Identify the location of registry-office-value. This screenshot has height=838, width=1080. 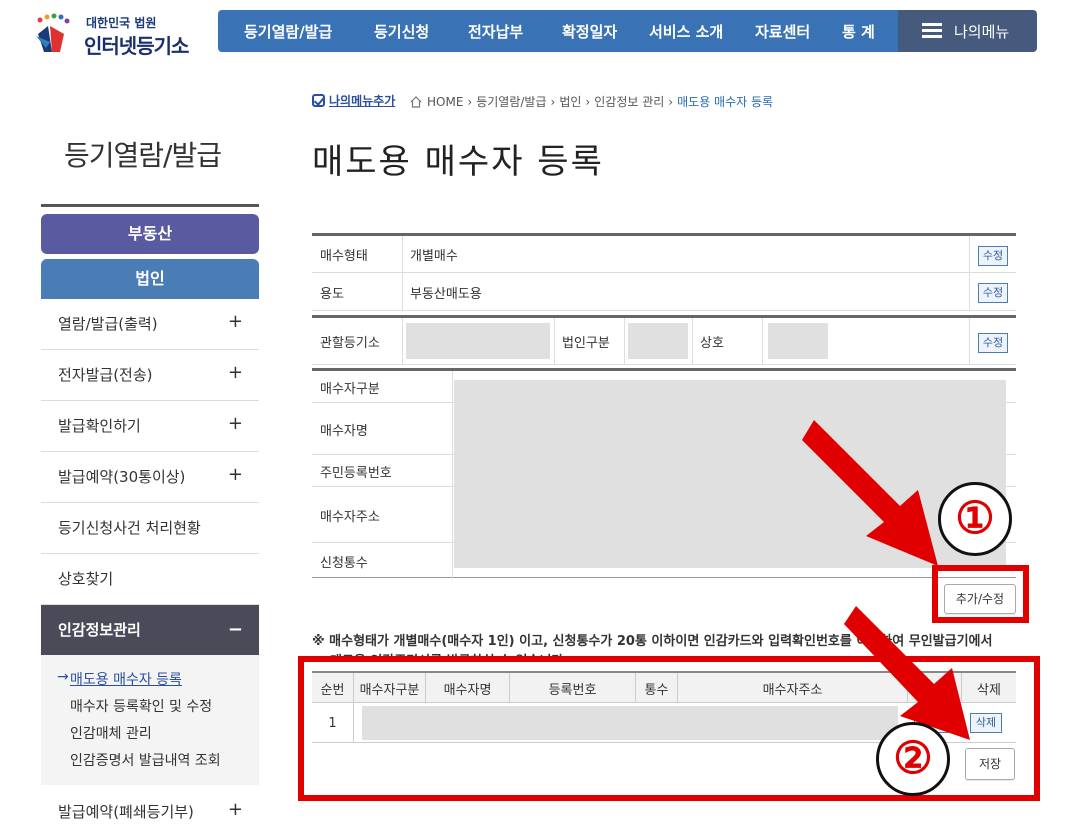
(478, 341).